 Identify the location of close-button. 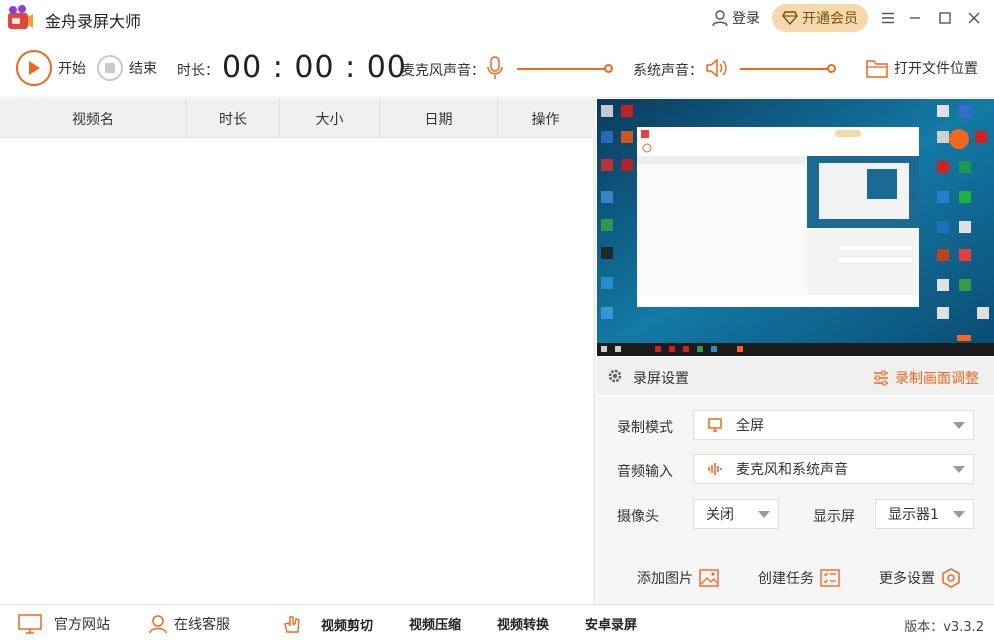
(974, 18).